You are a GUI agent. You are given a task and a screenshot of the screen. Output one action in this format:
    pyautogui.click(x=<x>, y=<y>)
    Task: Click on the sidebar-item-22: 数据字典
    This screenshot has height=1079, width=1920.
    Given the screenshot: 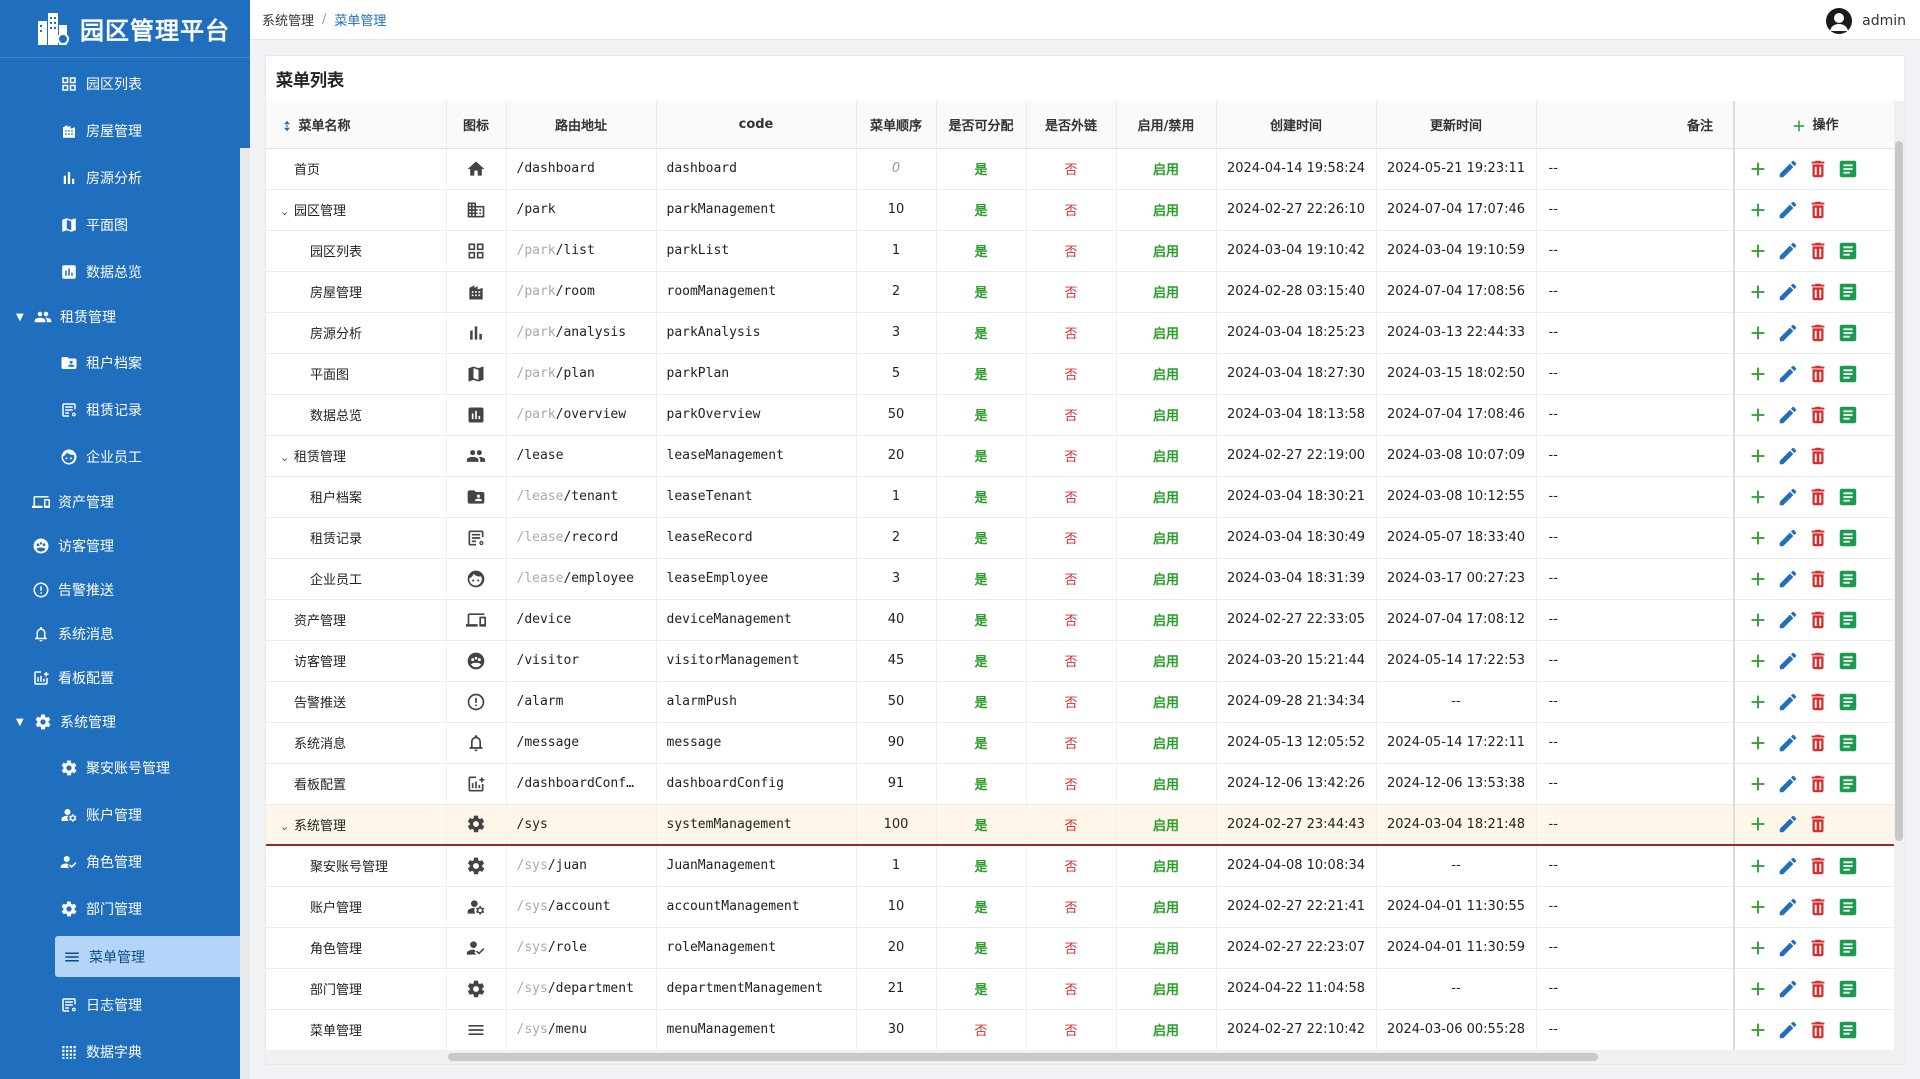 What is the action you would take?
    pyautogui.click(x=125, y=1051)
    